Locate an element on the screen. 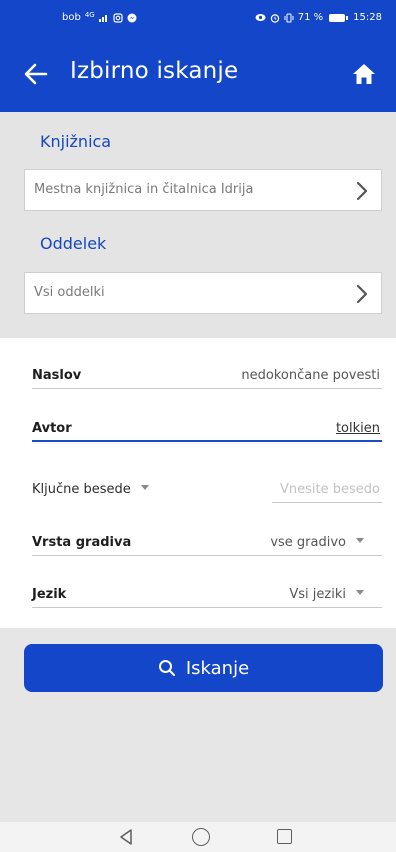 The height and width of the screenshot is (852, 396). language-value: Vsi jeziki is located at coordinates (317, 594).